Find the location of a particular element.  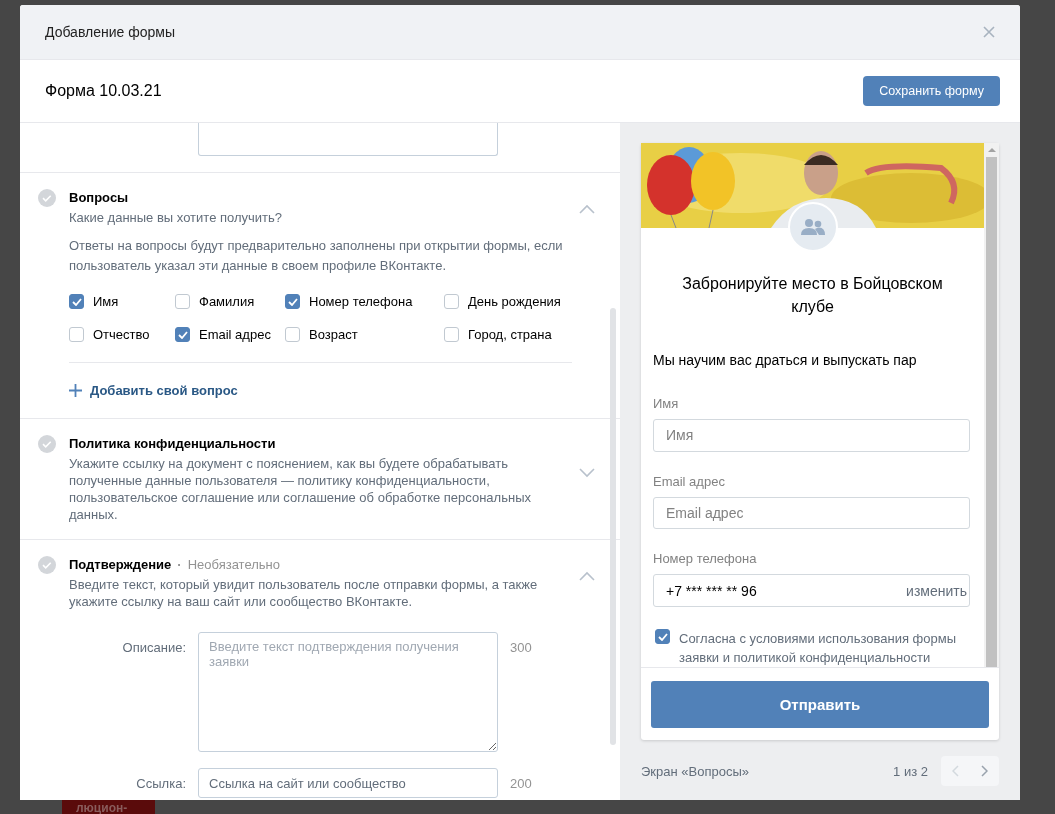

modal-title: Добавление формы is located at coordinates (110, 32).